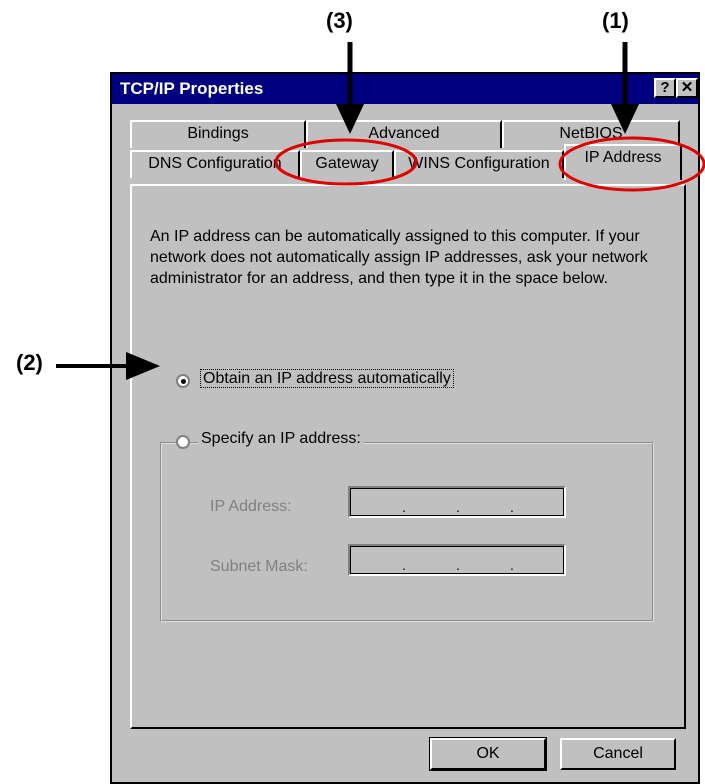 This screenshot has width=705, height=784. I want to click on window-title: TCP/IP Properties, so click(192, 88).